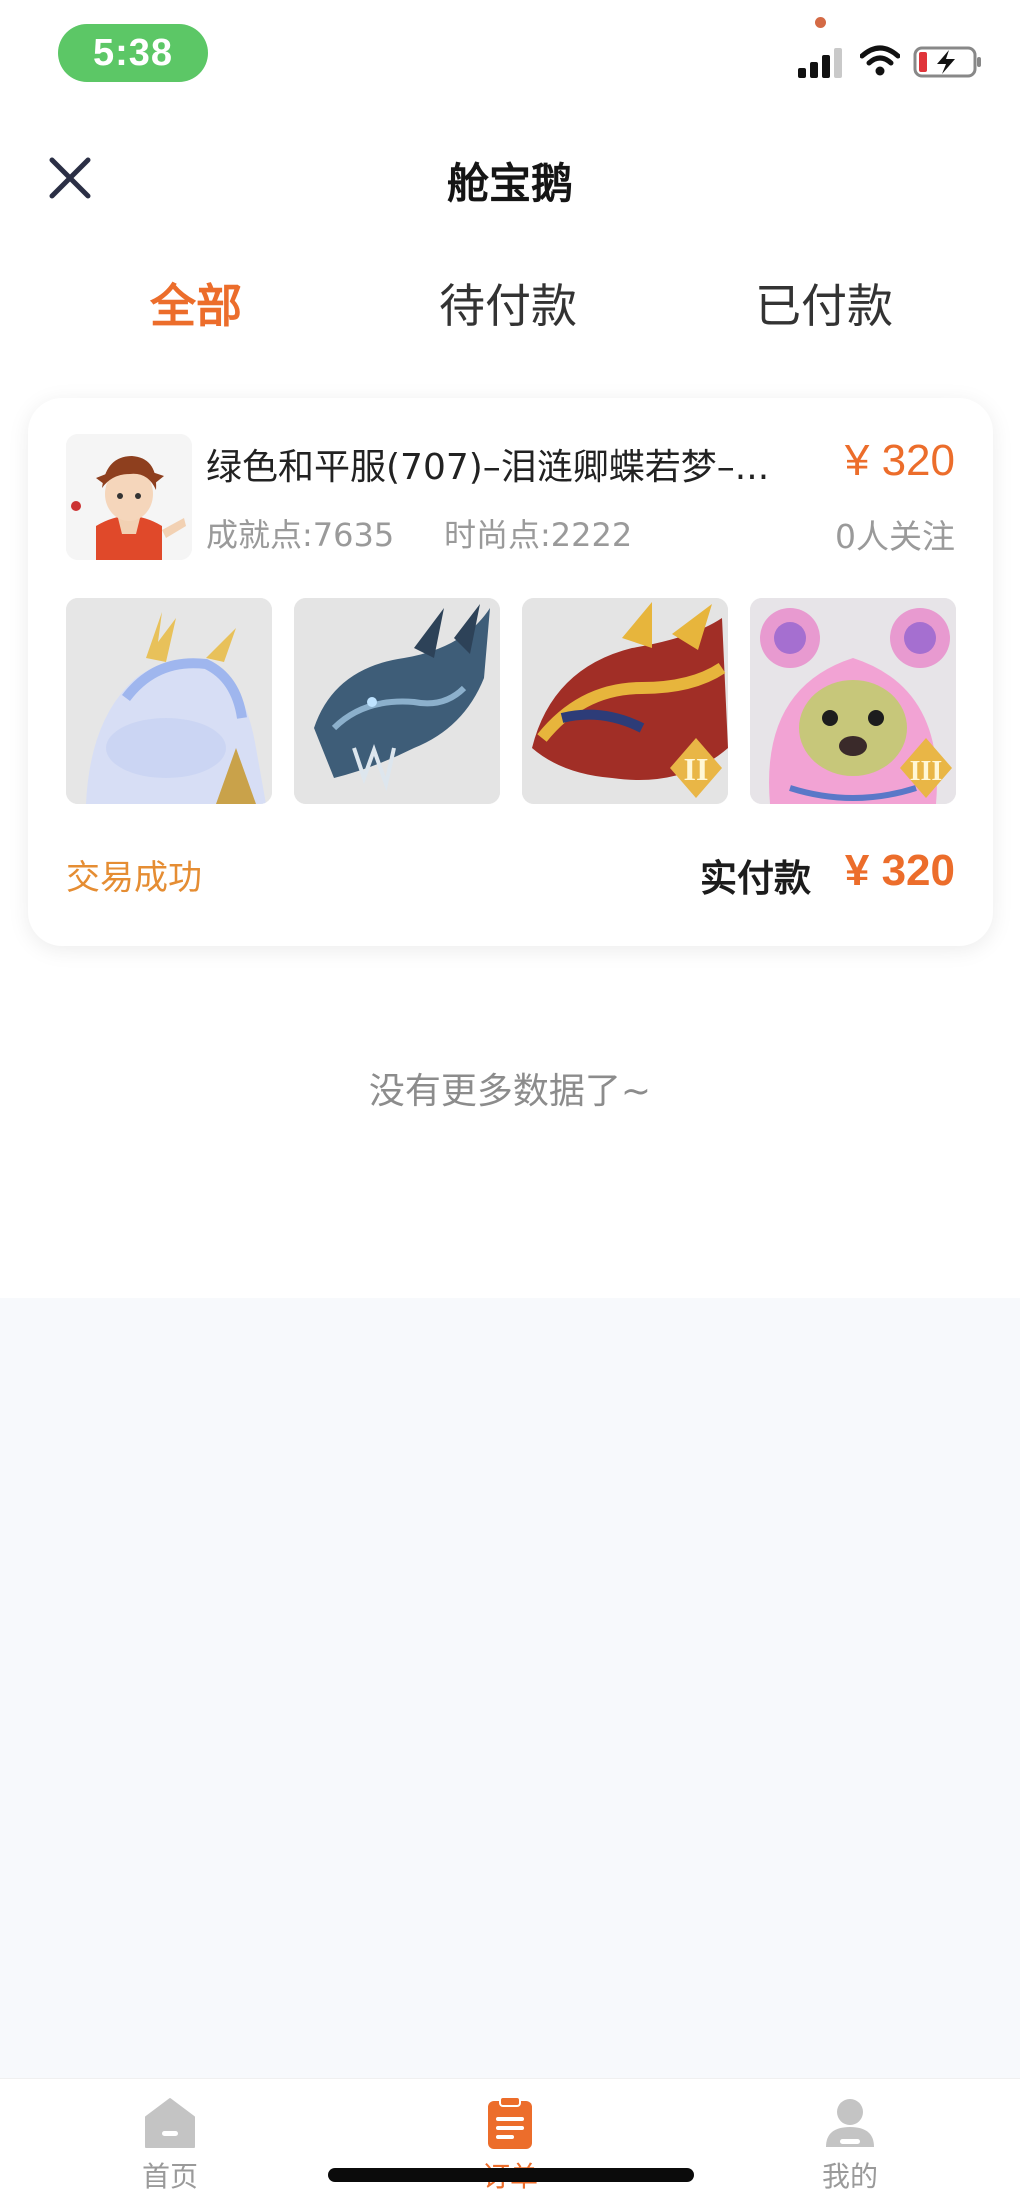 This screenshot has height=2209, width=1020. Describe the element at coordinates (820, 22) in the screenshot. I see `recording-dot-icon` at that location.